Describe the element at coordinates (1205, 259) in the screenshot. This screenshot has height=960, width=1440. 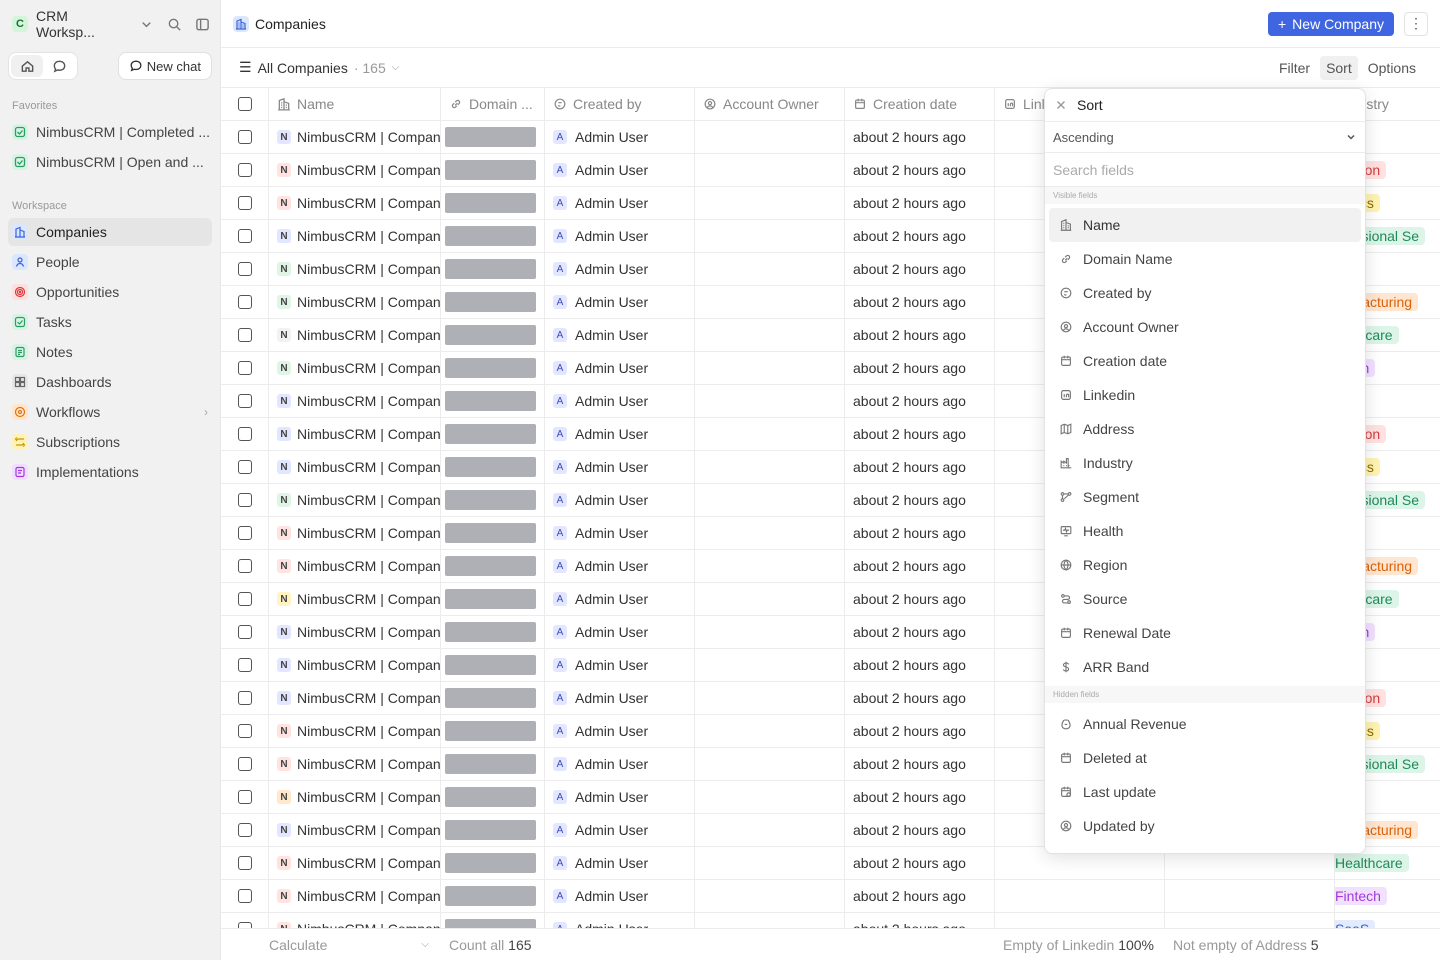
I see `sort-field-domain-name: Domain Name` at that location.